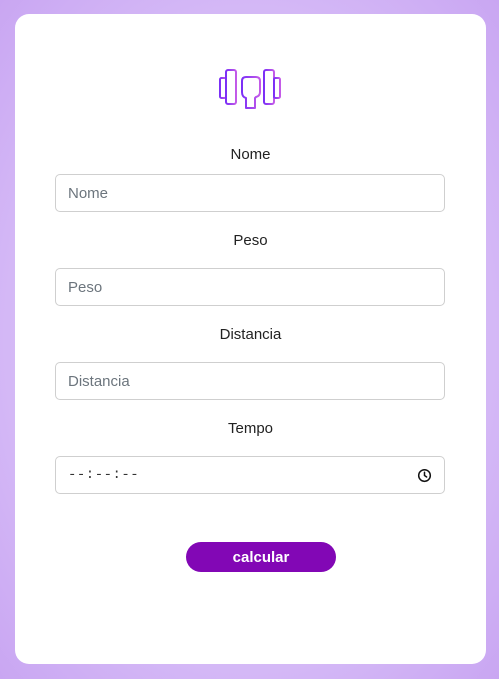 Image resolution: width=499 pixels, height=679 pixels. What do you see at coordinates (250, 381) in the screenshot?
I see `distancia-input` at bounding box center [250, 381].